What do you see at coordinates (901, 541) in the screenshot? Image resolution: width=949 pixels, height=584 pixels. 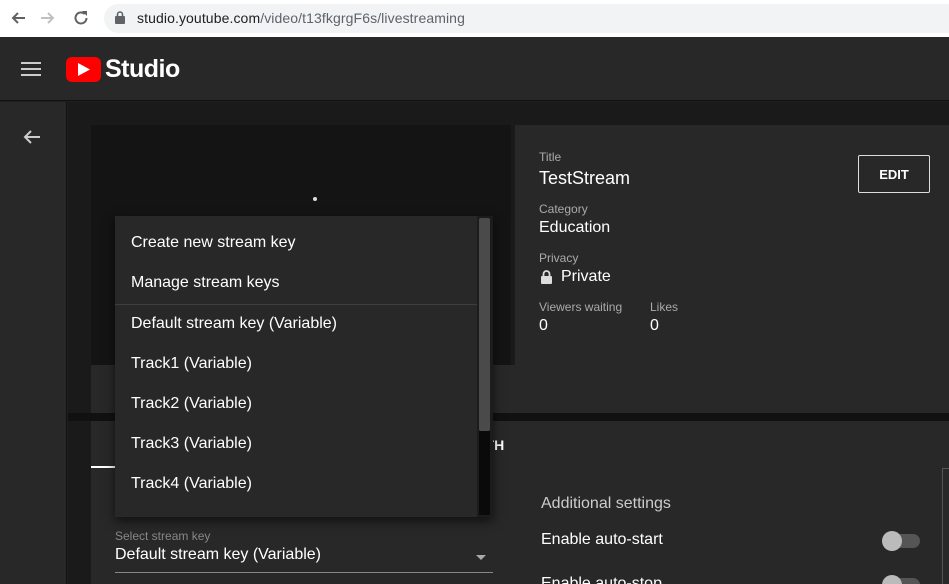 I see `autostart-toggle` at bounding box center [901, 541].